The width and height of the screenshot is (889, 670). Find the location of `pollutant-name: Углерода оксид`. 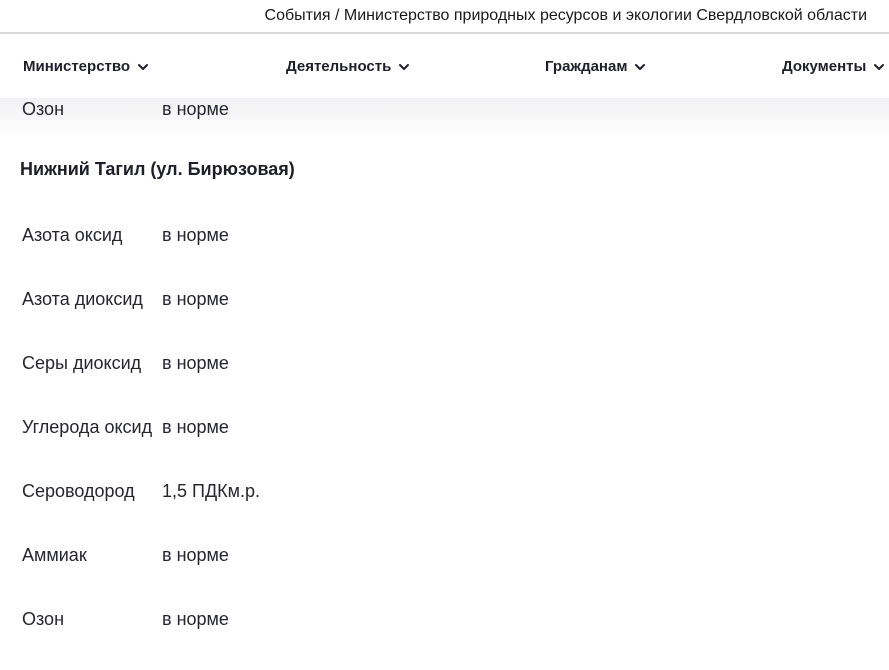

pollutant-name: Углерода оксид is located at coordinates (87, 426).